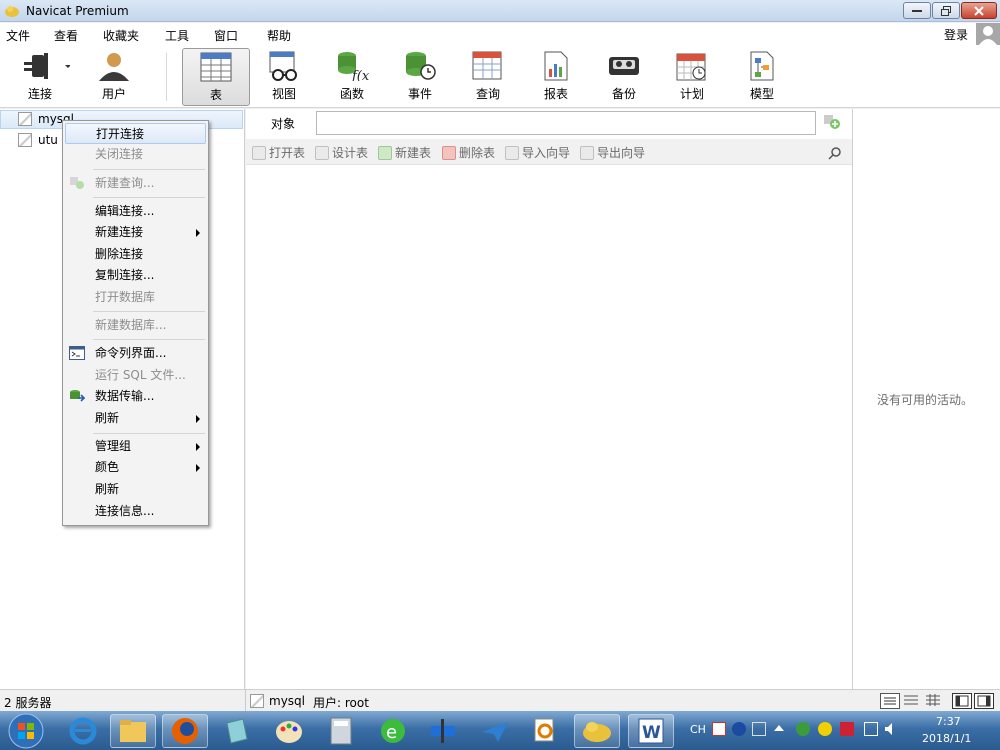 The height and width of the screenshot is (750, 1000). I want to click on new-object-tab-button, so click(833, 123).